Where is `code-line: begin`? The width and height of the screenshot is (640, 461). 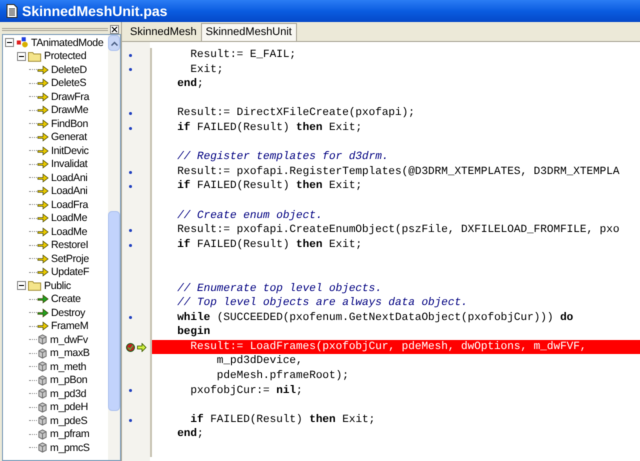 code-line: begin is located at coordinates (194, 332).